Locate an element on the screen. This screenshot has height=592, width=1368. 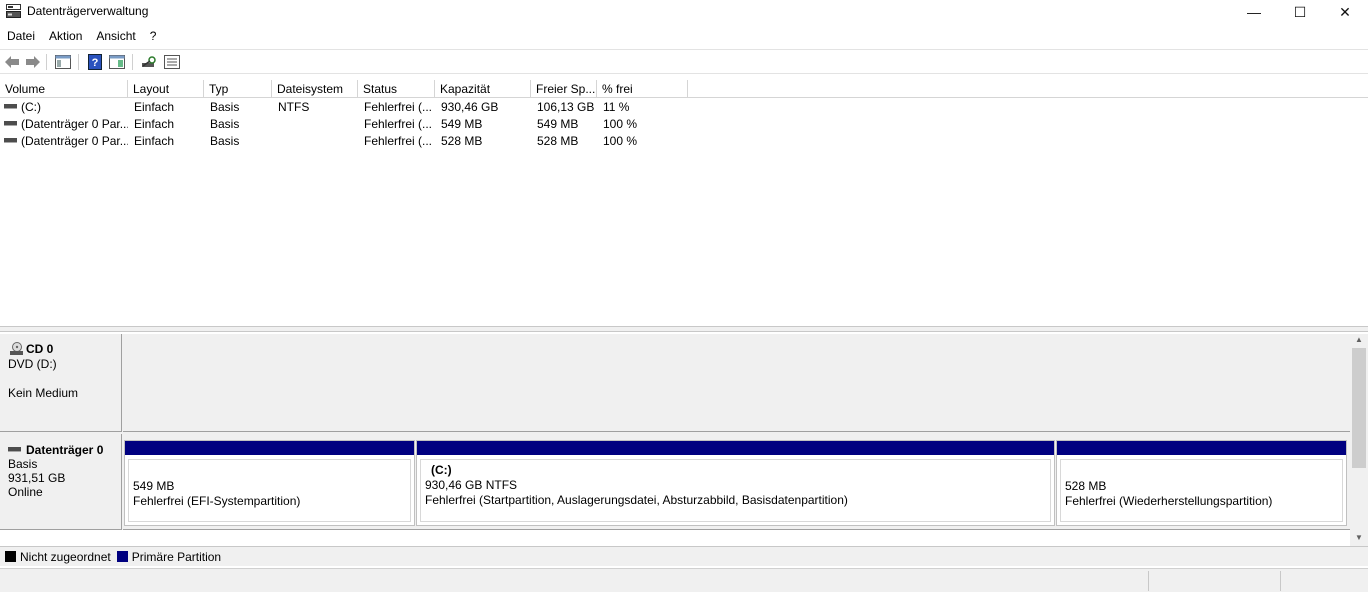
dateisystem-cell: NTFS is located at coordinates (294, 107).